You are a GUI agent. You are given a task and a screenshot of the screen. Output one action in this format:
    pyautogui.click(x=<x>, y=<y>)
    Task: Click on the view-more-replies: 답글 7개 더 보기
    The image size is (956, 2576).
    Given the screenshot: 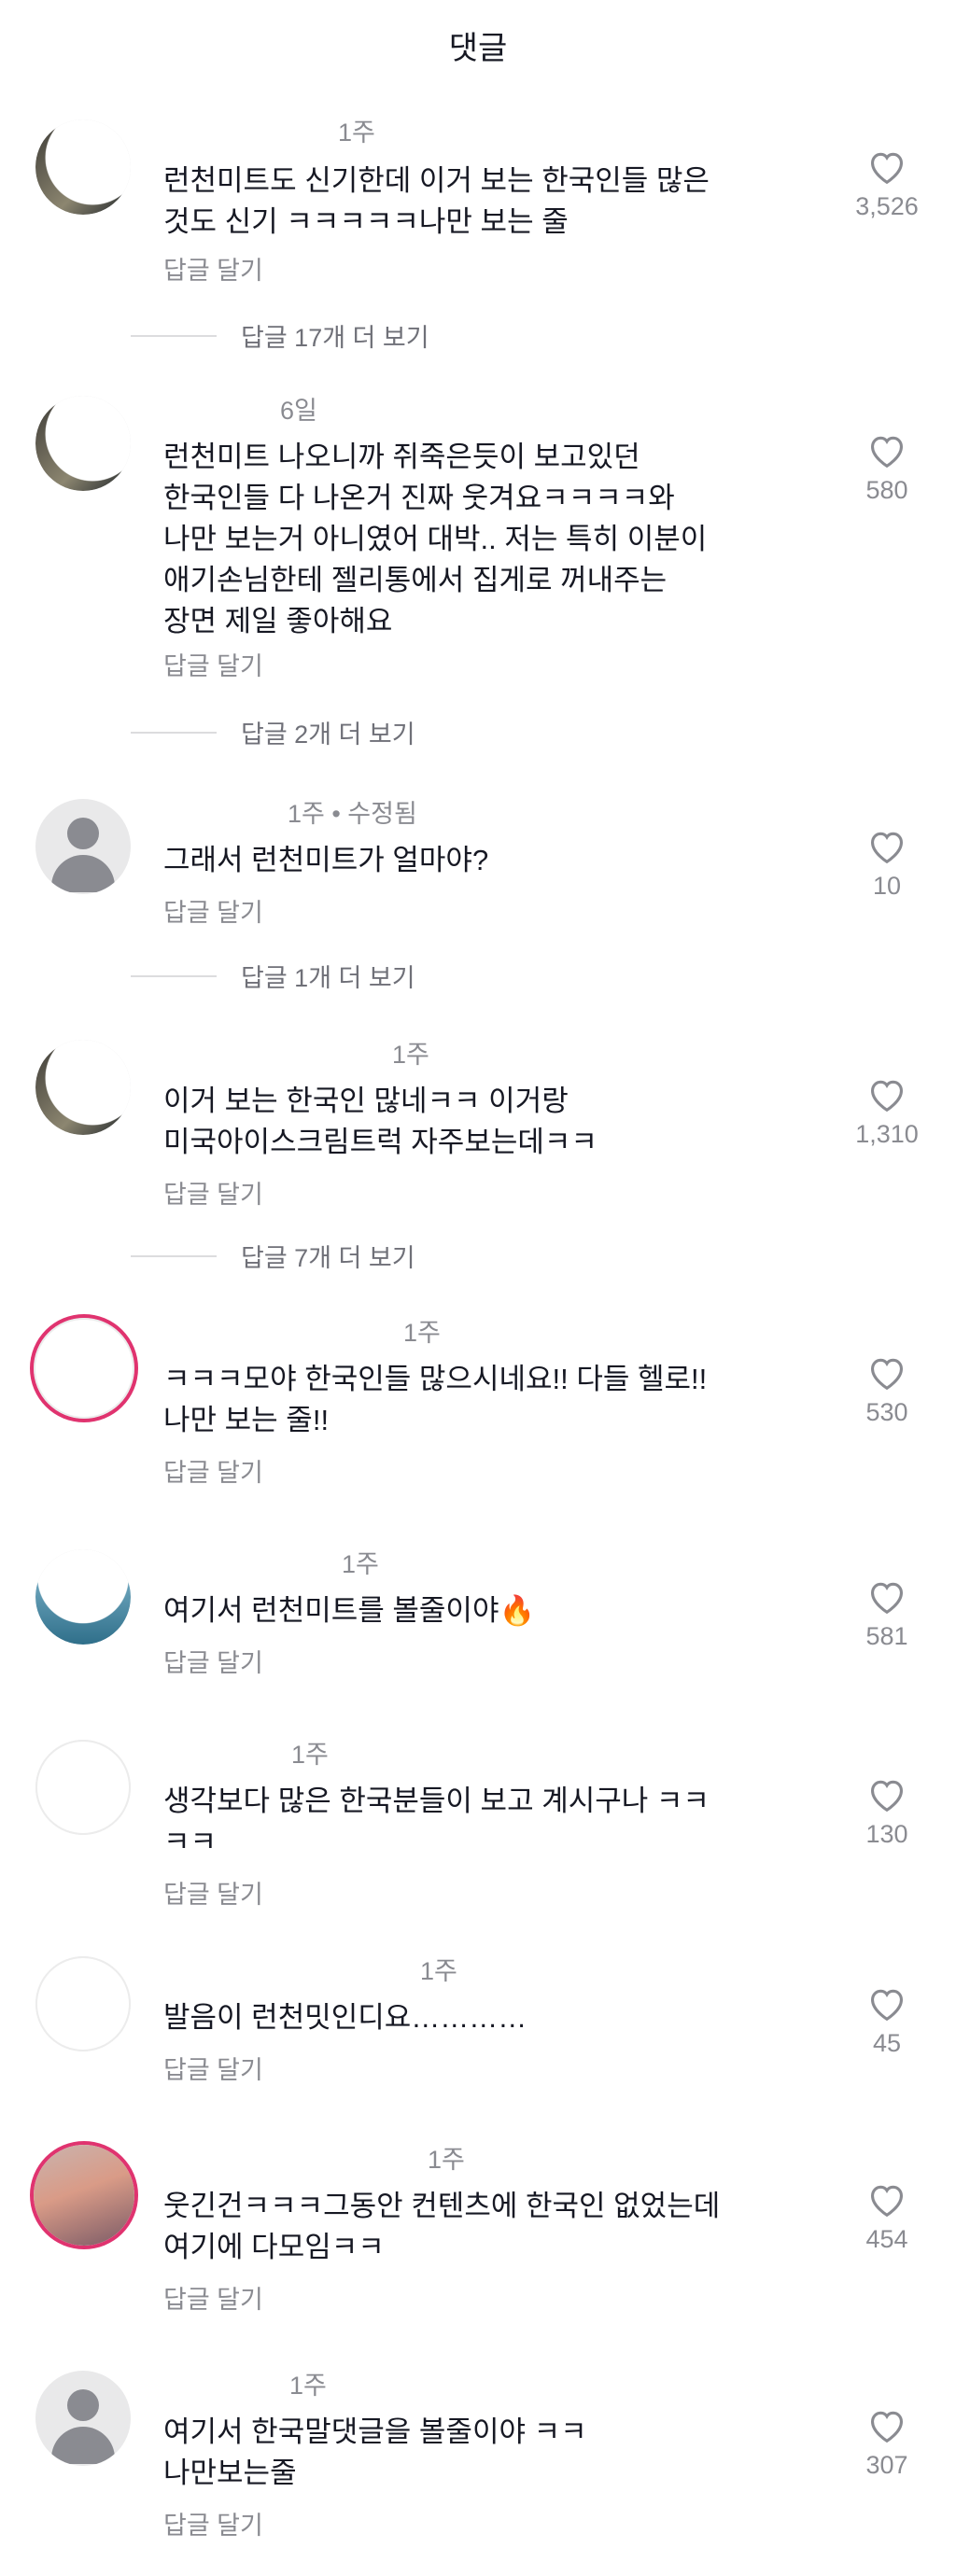 What is the action you would take?
    pyautogui.click(x=411, y=1256)
    